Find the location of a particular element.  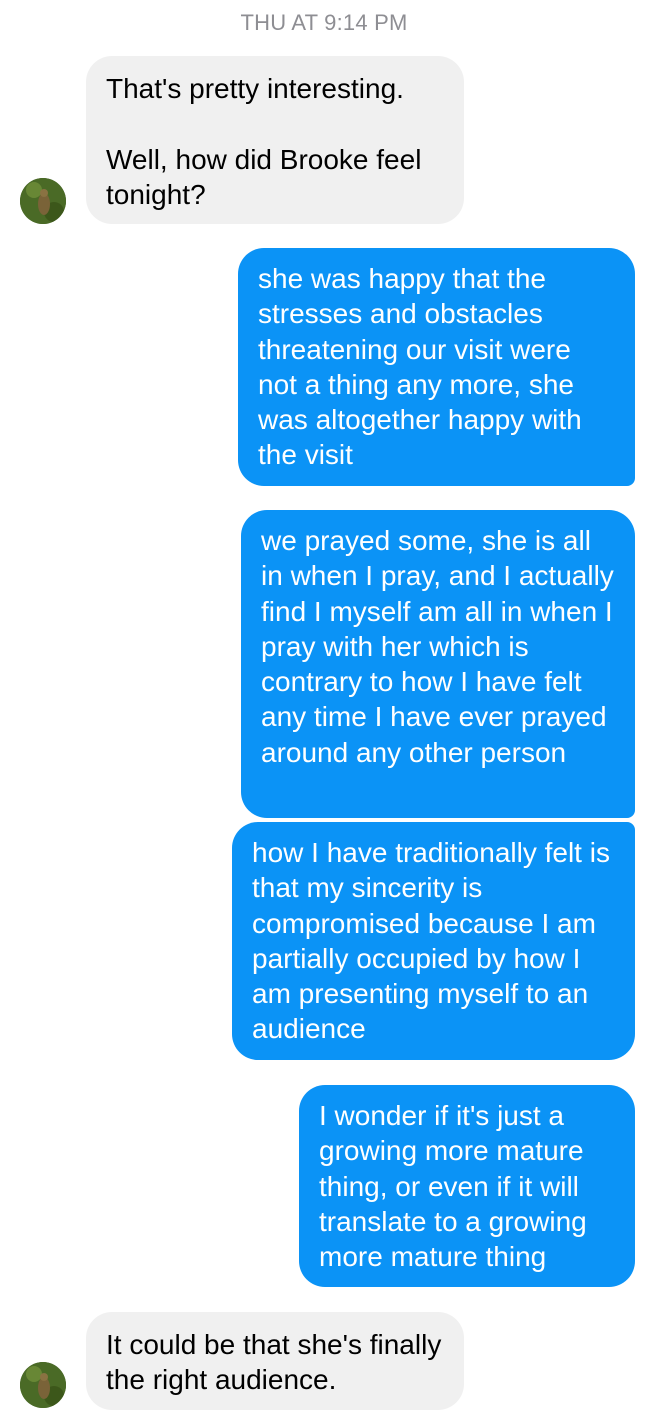

timestamp: THU AT 9:14 PM is located at coordinates (324, 22).